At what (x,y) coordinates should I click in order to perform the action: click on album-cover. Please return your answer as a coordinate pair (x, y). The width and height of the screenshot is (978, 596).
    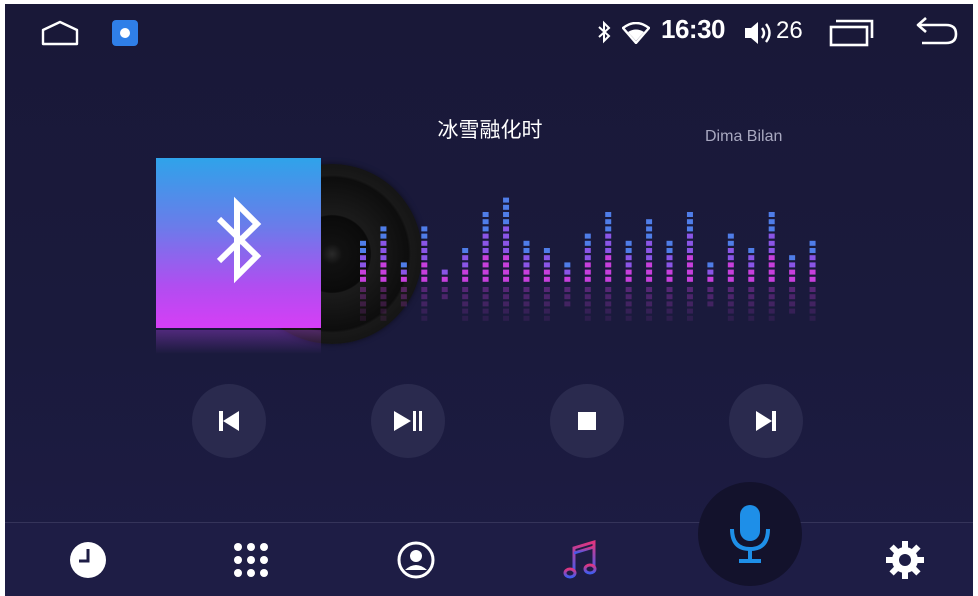
    Looking at the image, I should click on (238, 243).